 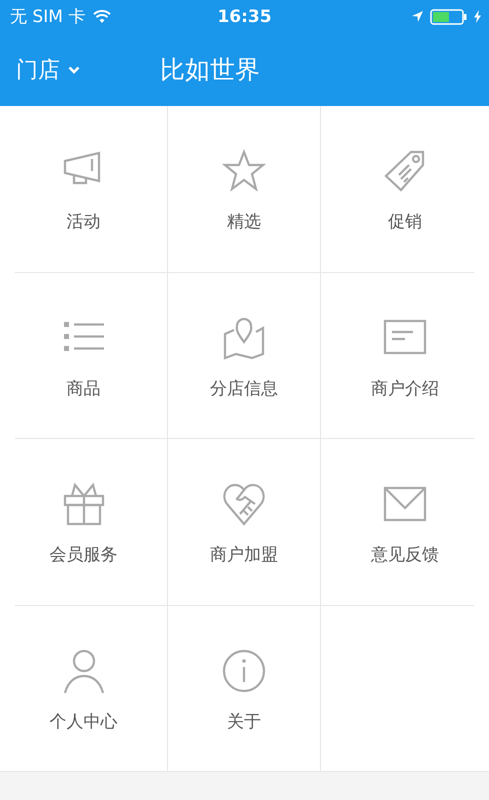 What do you see at coordinates (477, 16) in the screenshot?
I see `charging-bolt-icon` at bounding box center [477, 16].